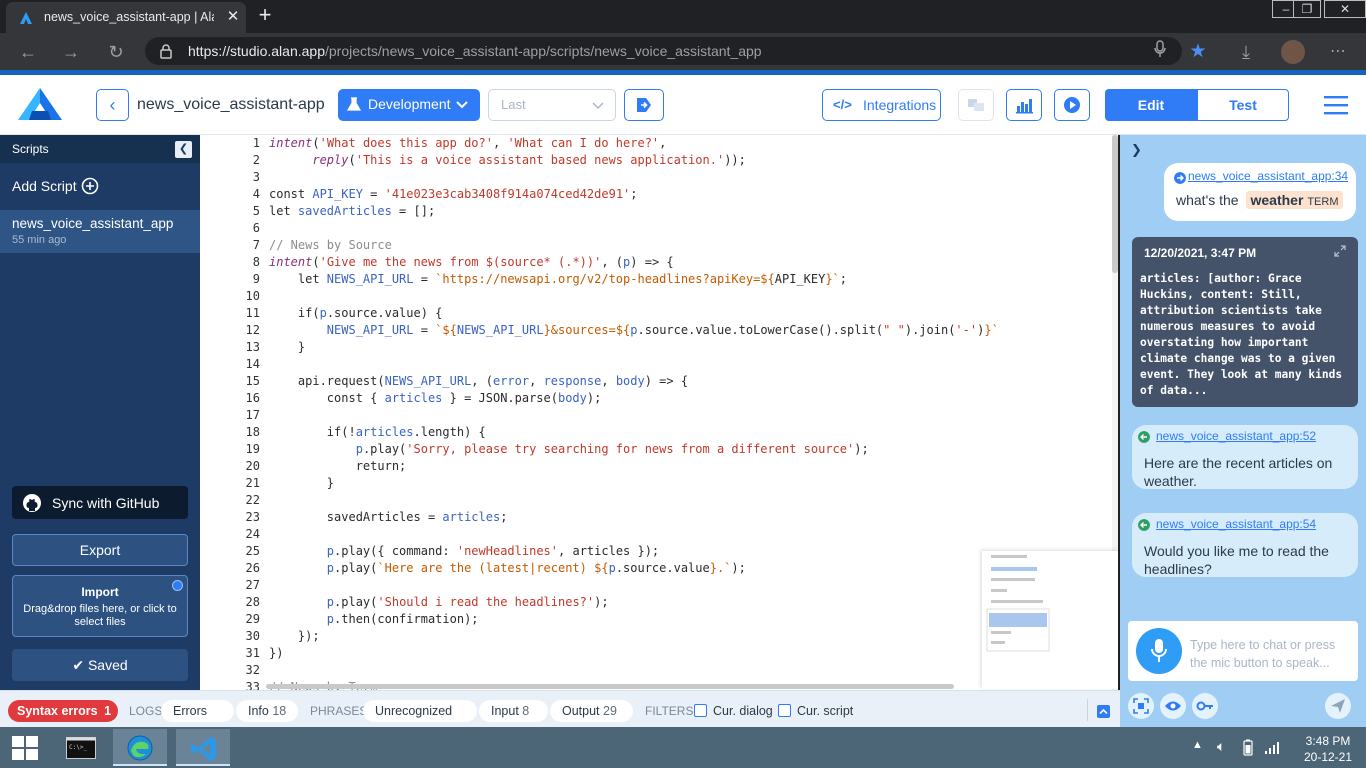 This screenshot has height=768, width=1366. Describe the element at coordinates (1268, 176) in the screenshot. I see `user-message-source-link: news_voice_assistant_app:34` at that location.